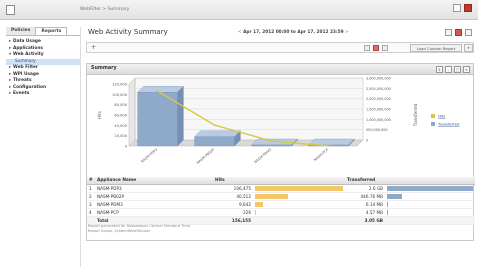 Image resolution: width=478 pixels, height=272 pixels. Describe the element at coordinates (430, 220) in the screenshot. I see `total-transferred-spacer` at that location.